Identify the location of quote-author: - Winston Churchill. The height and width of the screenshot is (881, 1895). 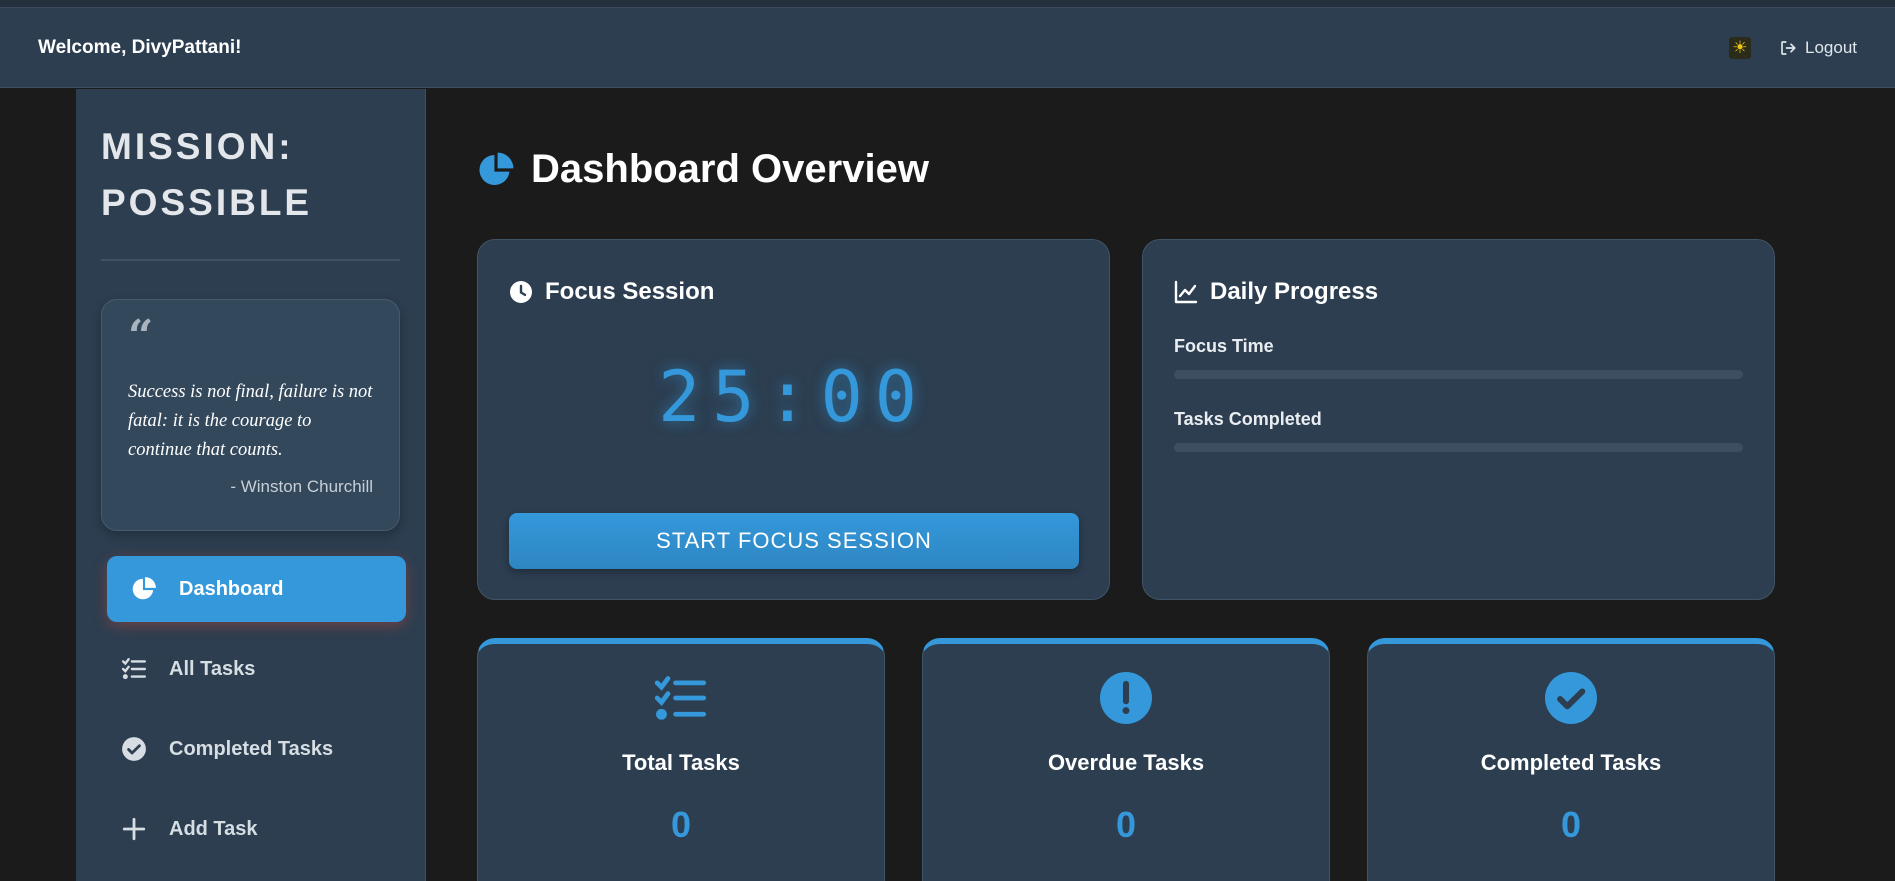
(301, 486).